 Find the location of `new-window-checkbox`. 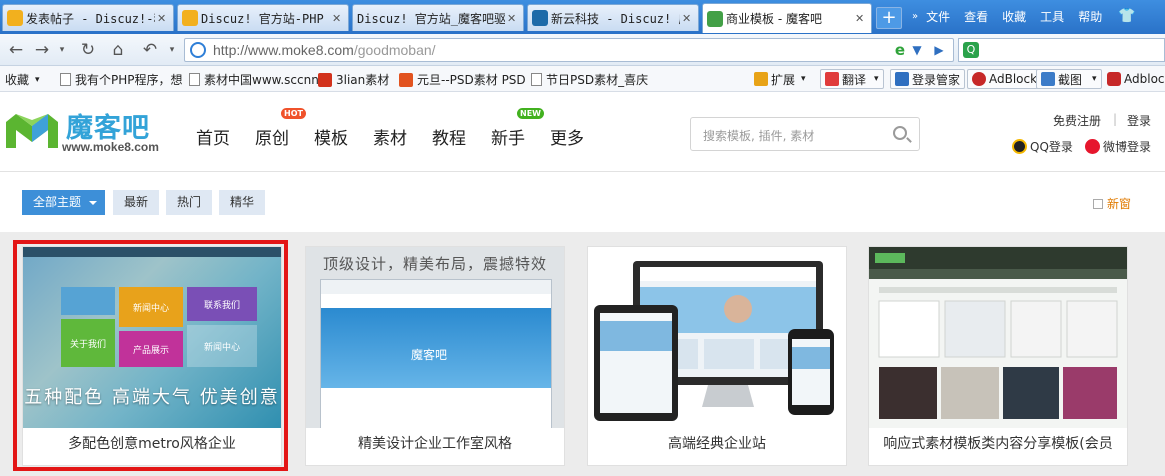

new-window-checkbox is located at coordinates (1098, 203).